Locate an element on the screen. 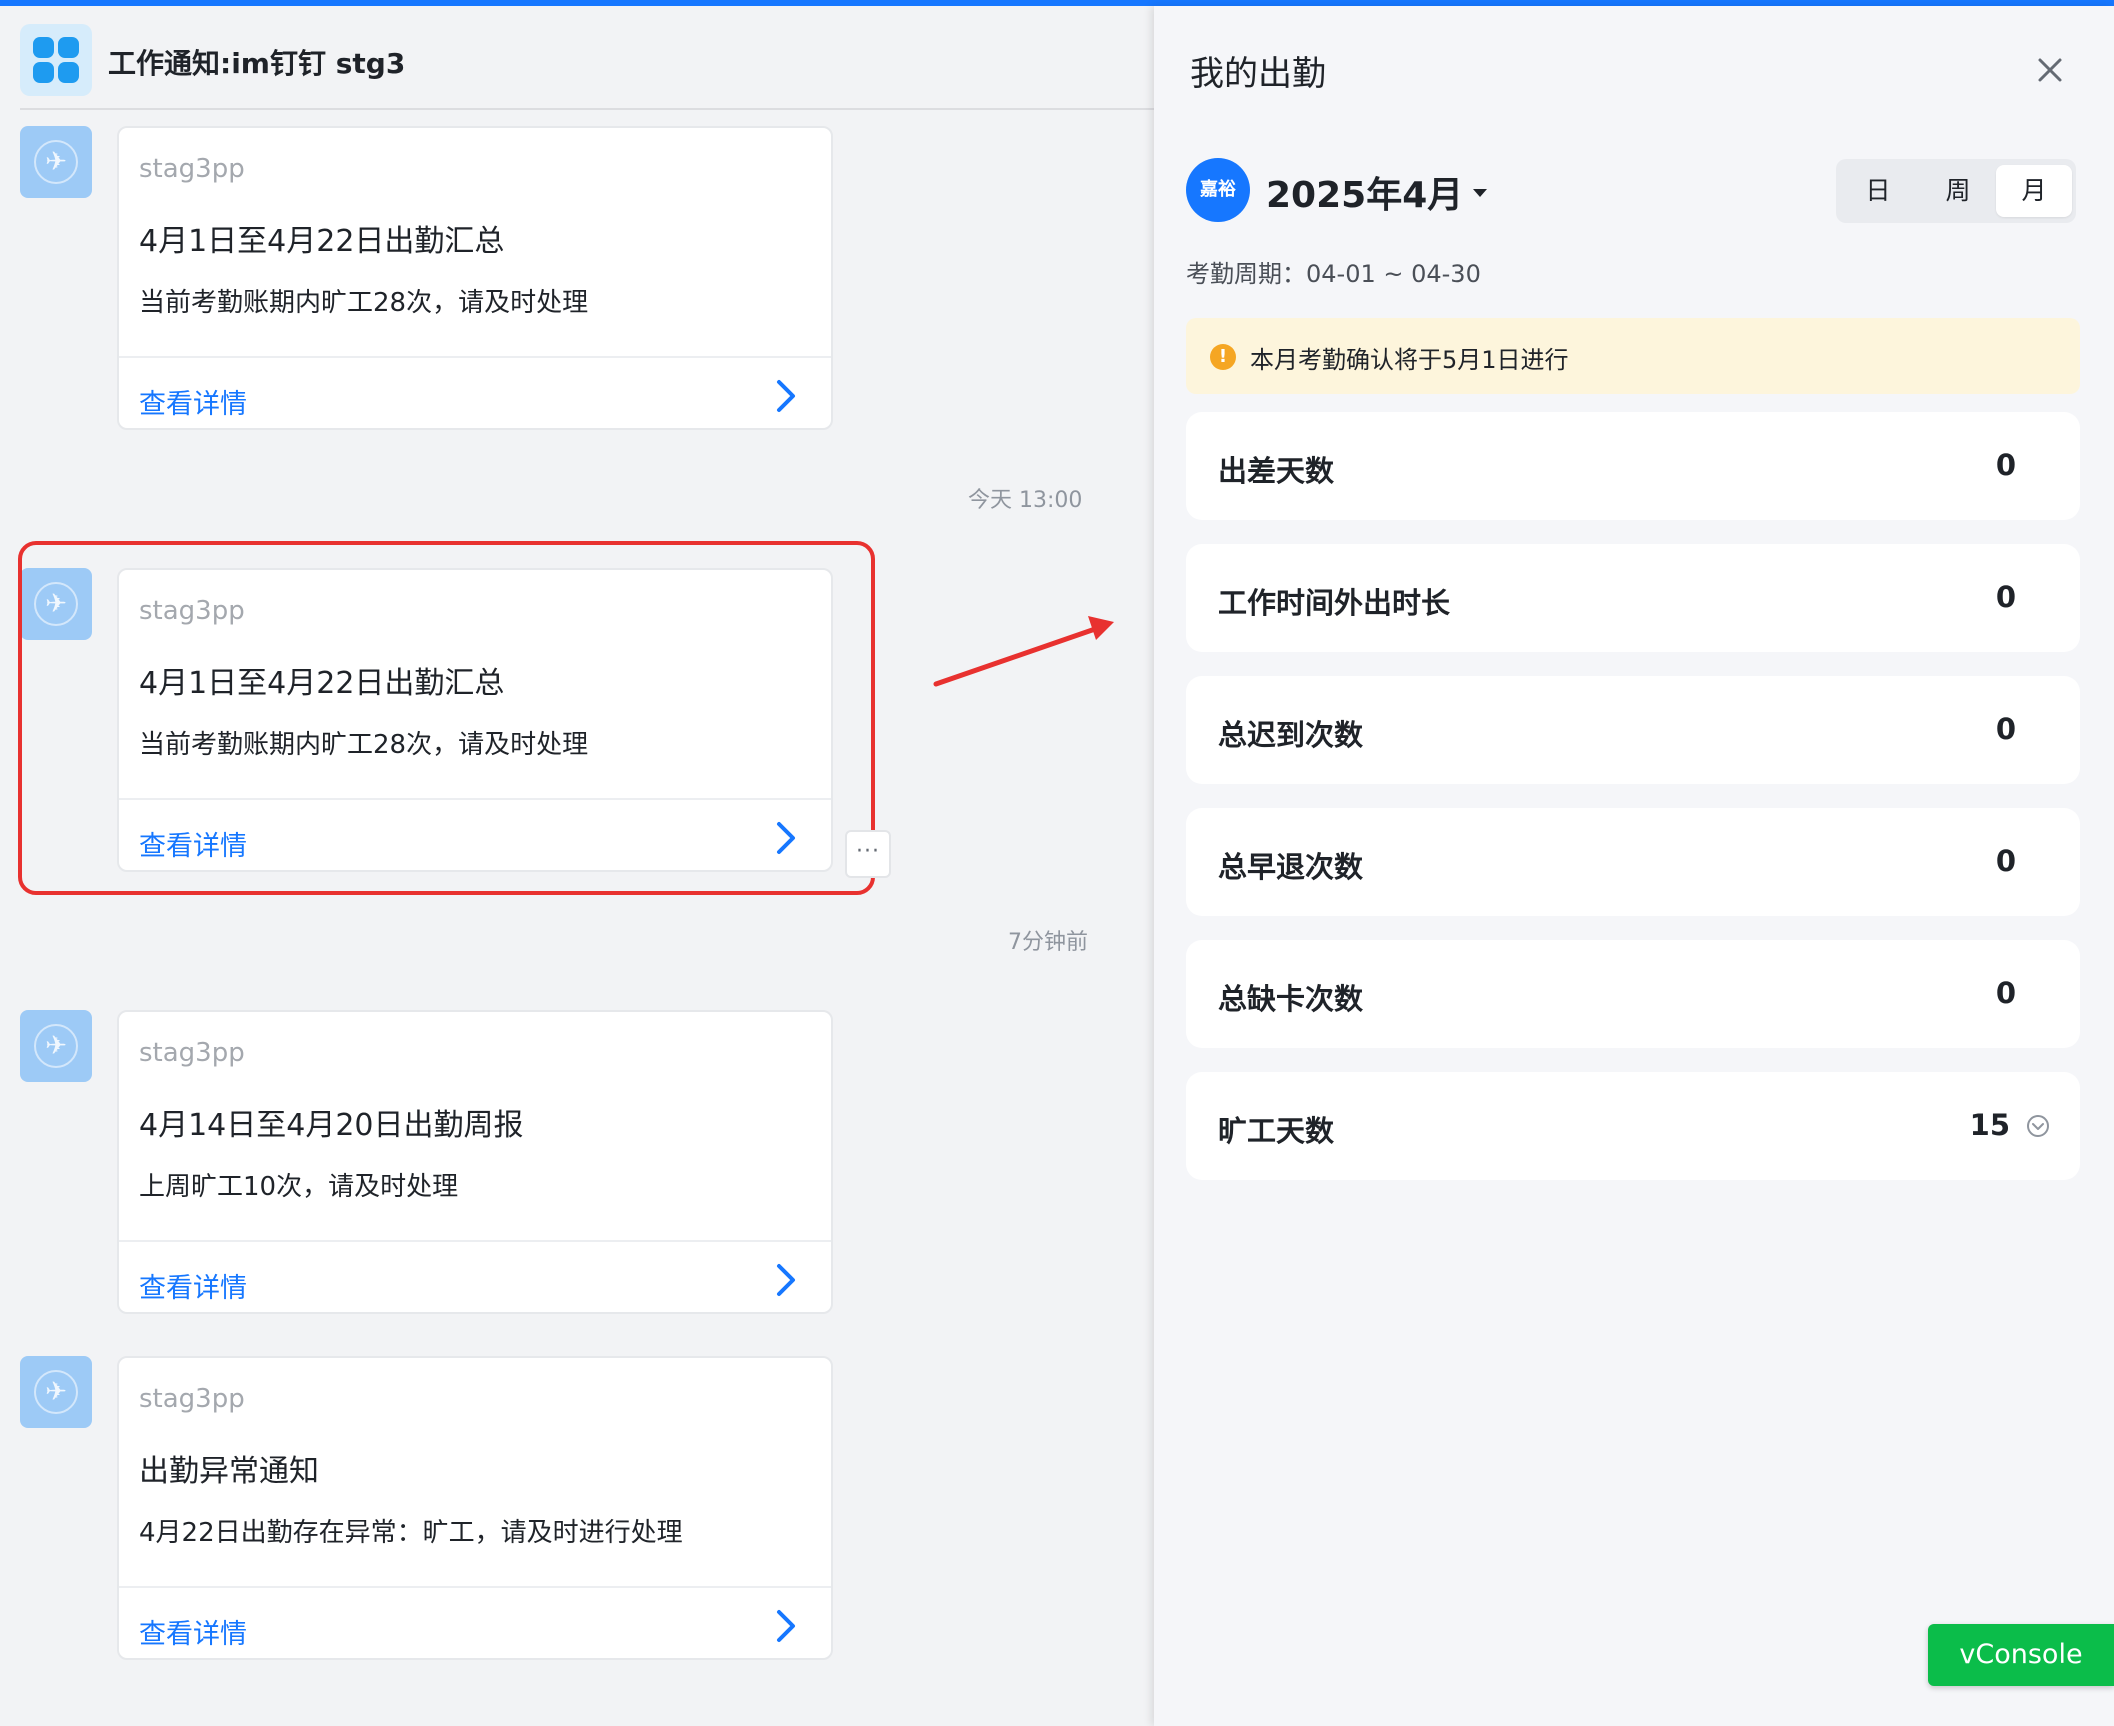 The height and width of the screenshot is (1726, 2114). stat-value: 15 is located at coordinates (1989, 1125).